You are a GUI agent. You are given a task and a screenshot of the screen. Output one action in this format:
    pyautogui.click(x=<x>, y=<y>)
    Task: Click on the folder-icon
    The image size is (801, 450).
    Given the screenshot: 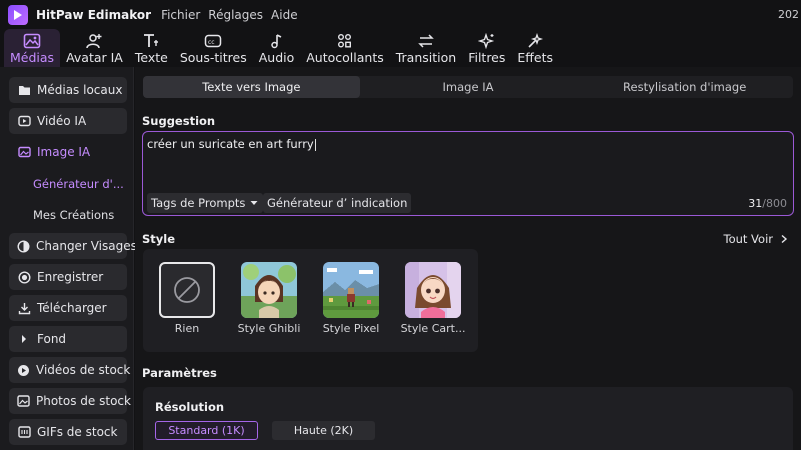 What is the action you would take?
    pyautogui.click(x=24, y=90)
    